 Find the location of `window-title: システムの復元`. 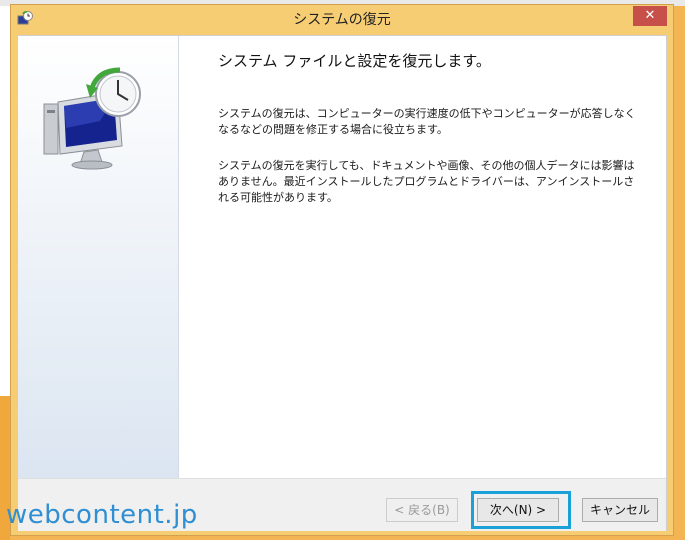

window-title: システムの復元 is located at coordinates (342, 20).